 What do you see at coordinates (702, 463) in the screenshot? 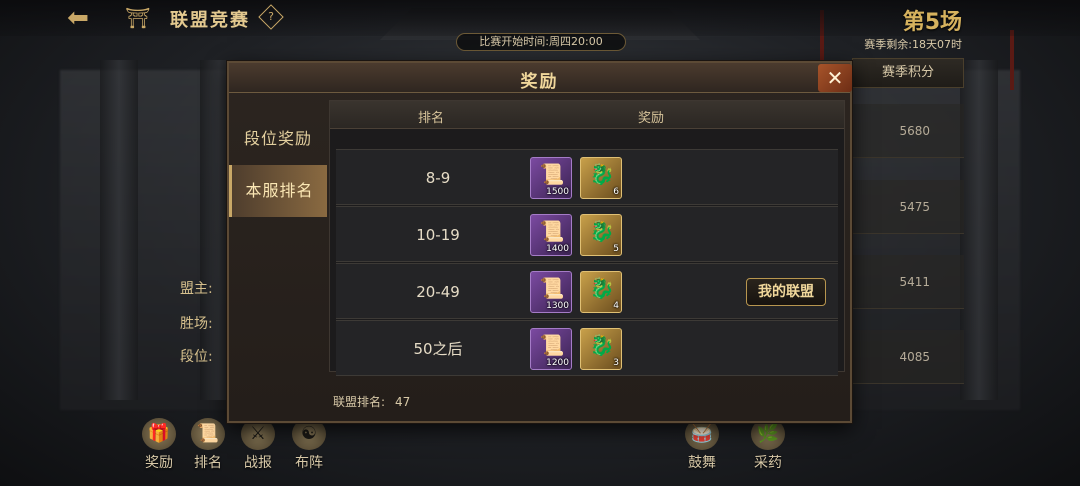
I see `inspire-button-label: 鼓舞` at bounding box center [702, 463].